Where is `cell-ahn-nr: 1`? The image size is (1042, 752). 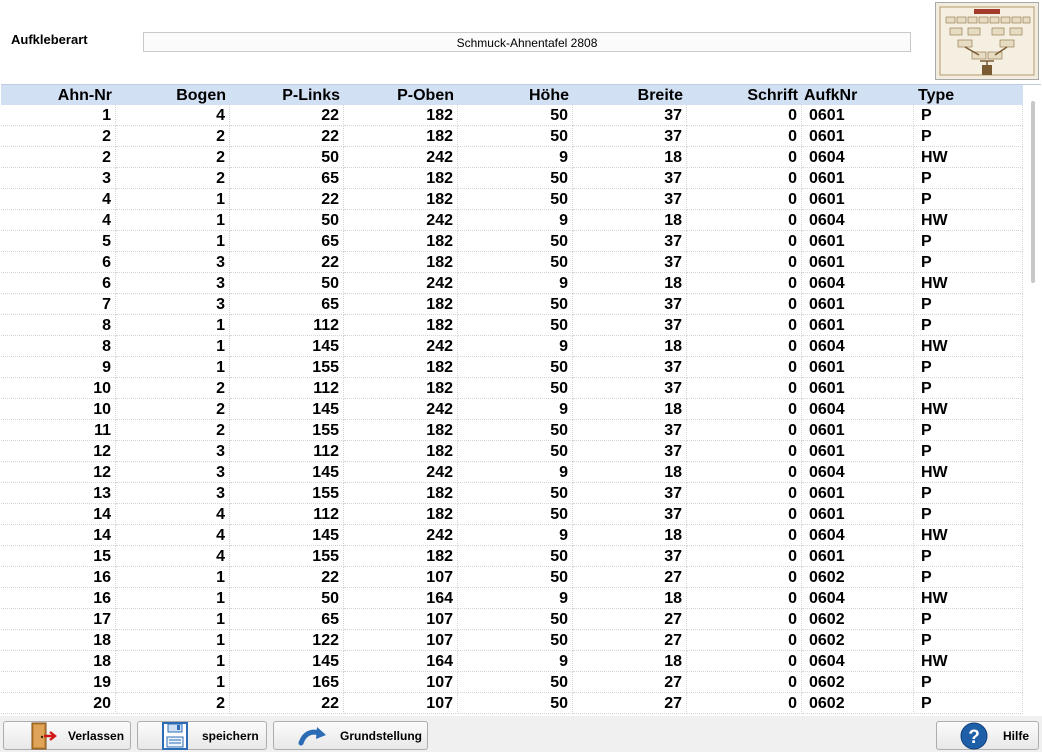 cell-ahn-nr: 1 is located at coordinates (58, 115).